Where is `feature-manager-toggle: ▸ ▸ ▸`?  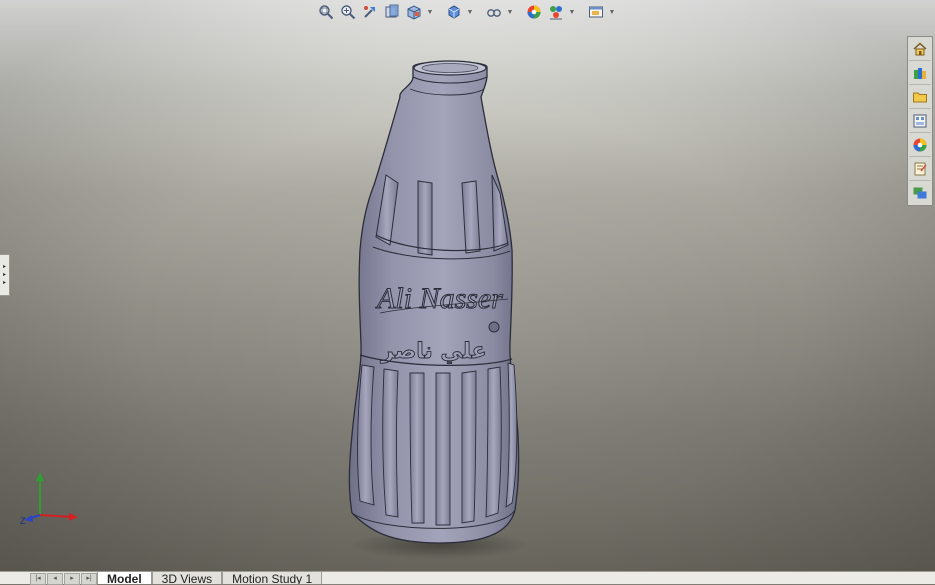 feature-manager-toggle: ▸ ▸ ▸ is located at coordinates (5, 275).